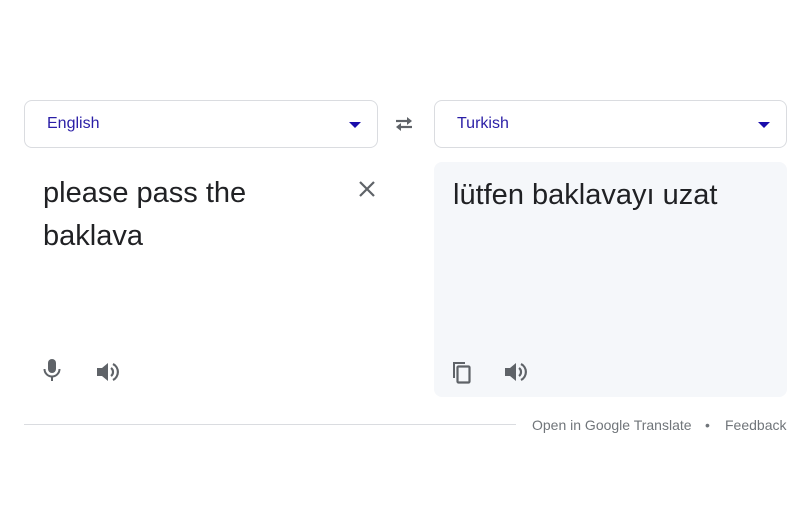 Image resolution: width=800 pixels, height=530 pixels. I want to click on footer-divider, so click(270, 424).